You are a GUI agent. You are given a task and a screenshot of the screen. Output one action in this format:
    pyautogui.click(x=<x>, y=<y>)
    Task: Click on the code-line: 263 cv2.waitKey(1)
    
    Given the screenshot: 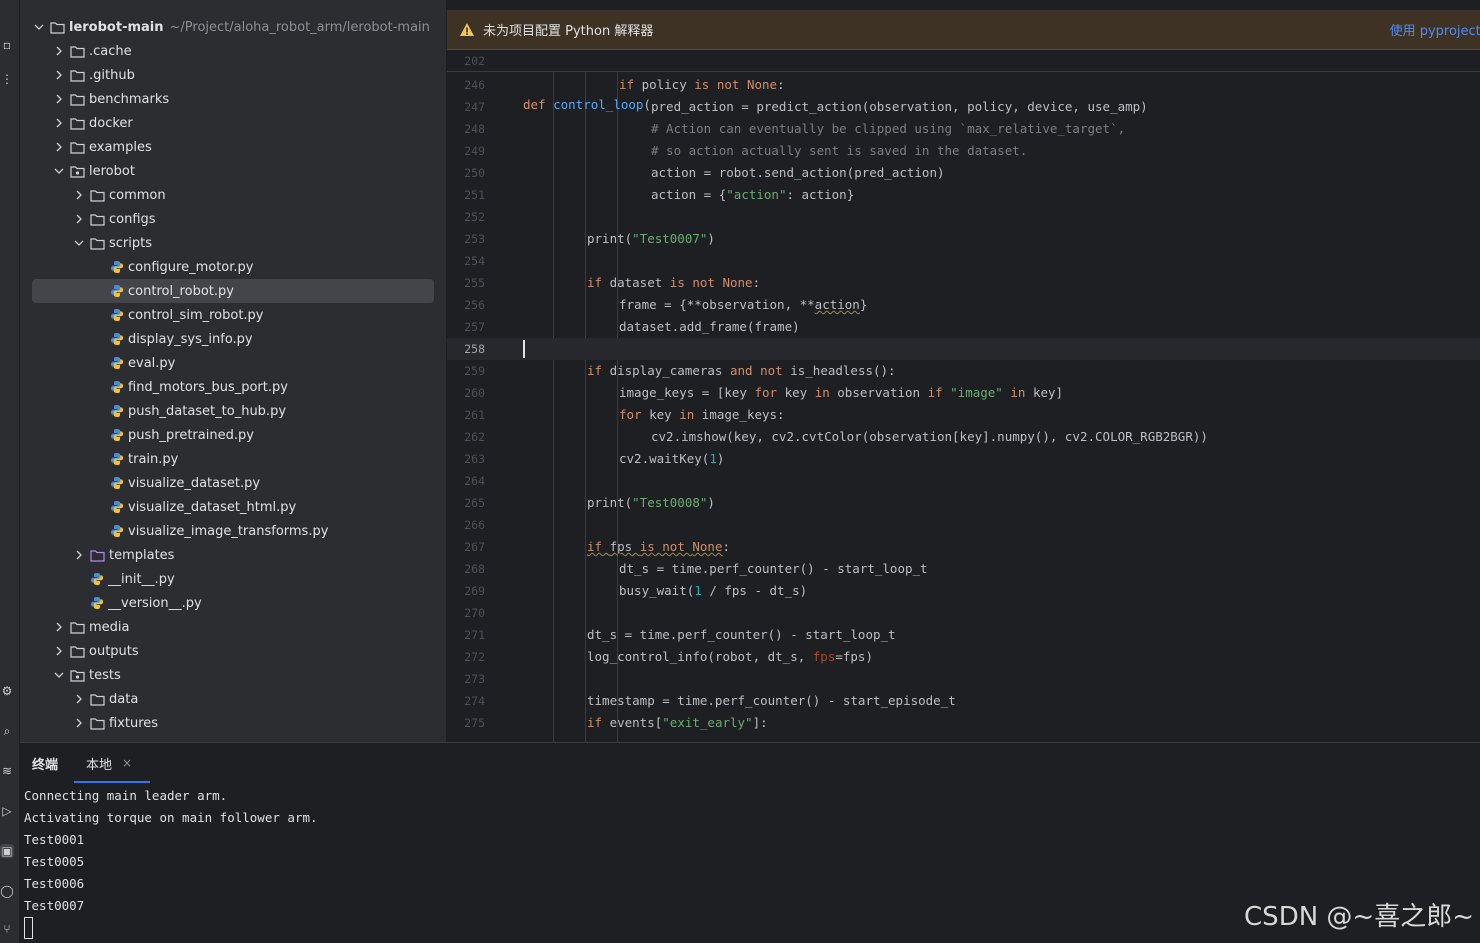 What is the action you would take?
    pyautogui.click(x=963, y=459)
    